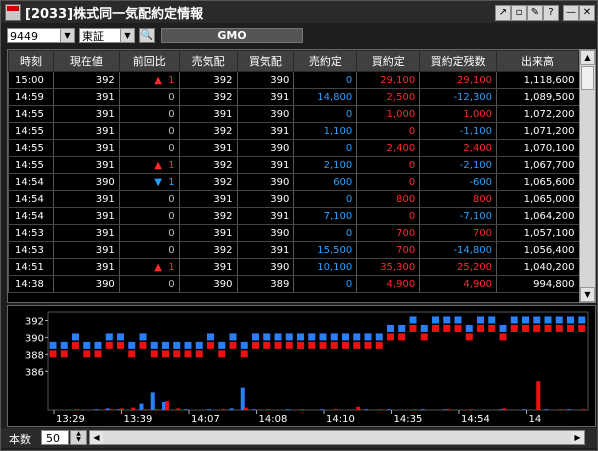 The image size is (598, 451). I want to click on table-row: 15:00 392 ▲ 1 392 390 0 29,100 29,100 1,118,600, so click(293, 80).